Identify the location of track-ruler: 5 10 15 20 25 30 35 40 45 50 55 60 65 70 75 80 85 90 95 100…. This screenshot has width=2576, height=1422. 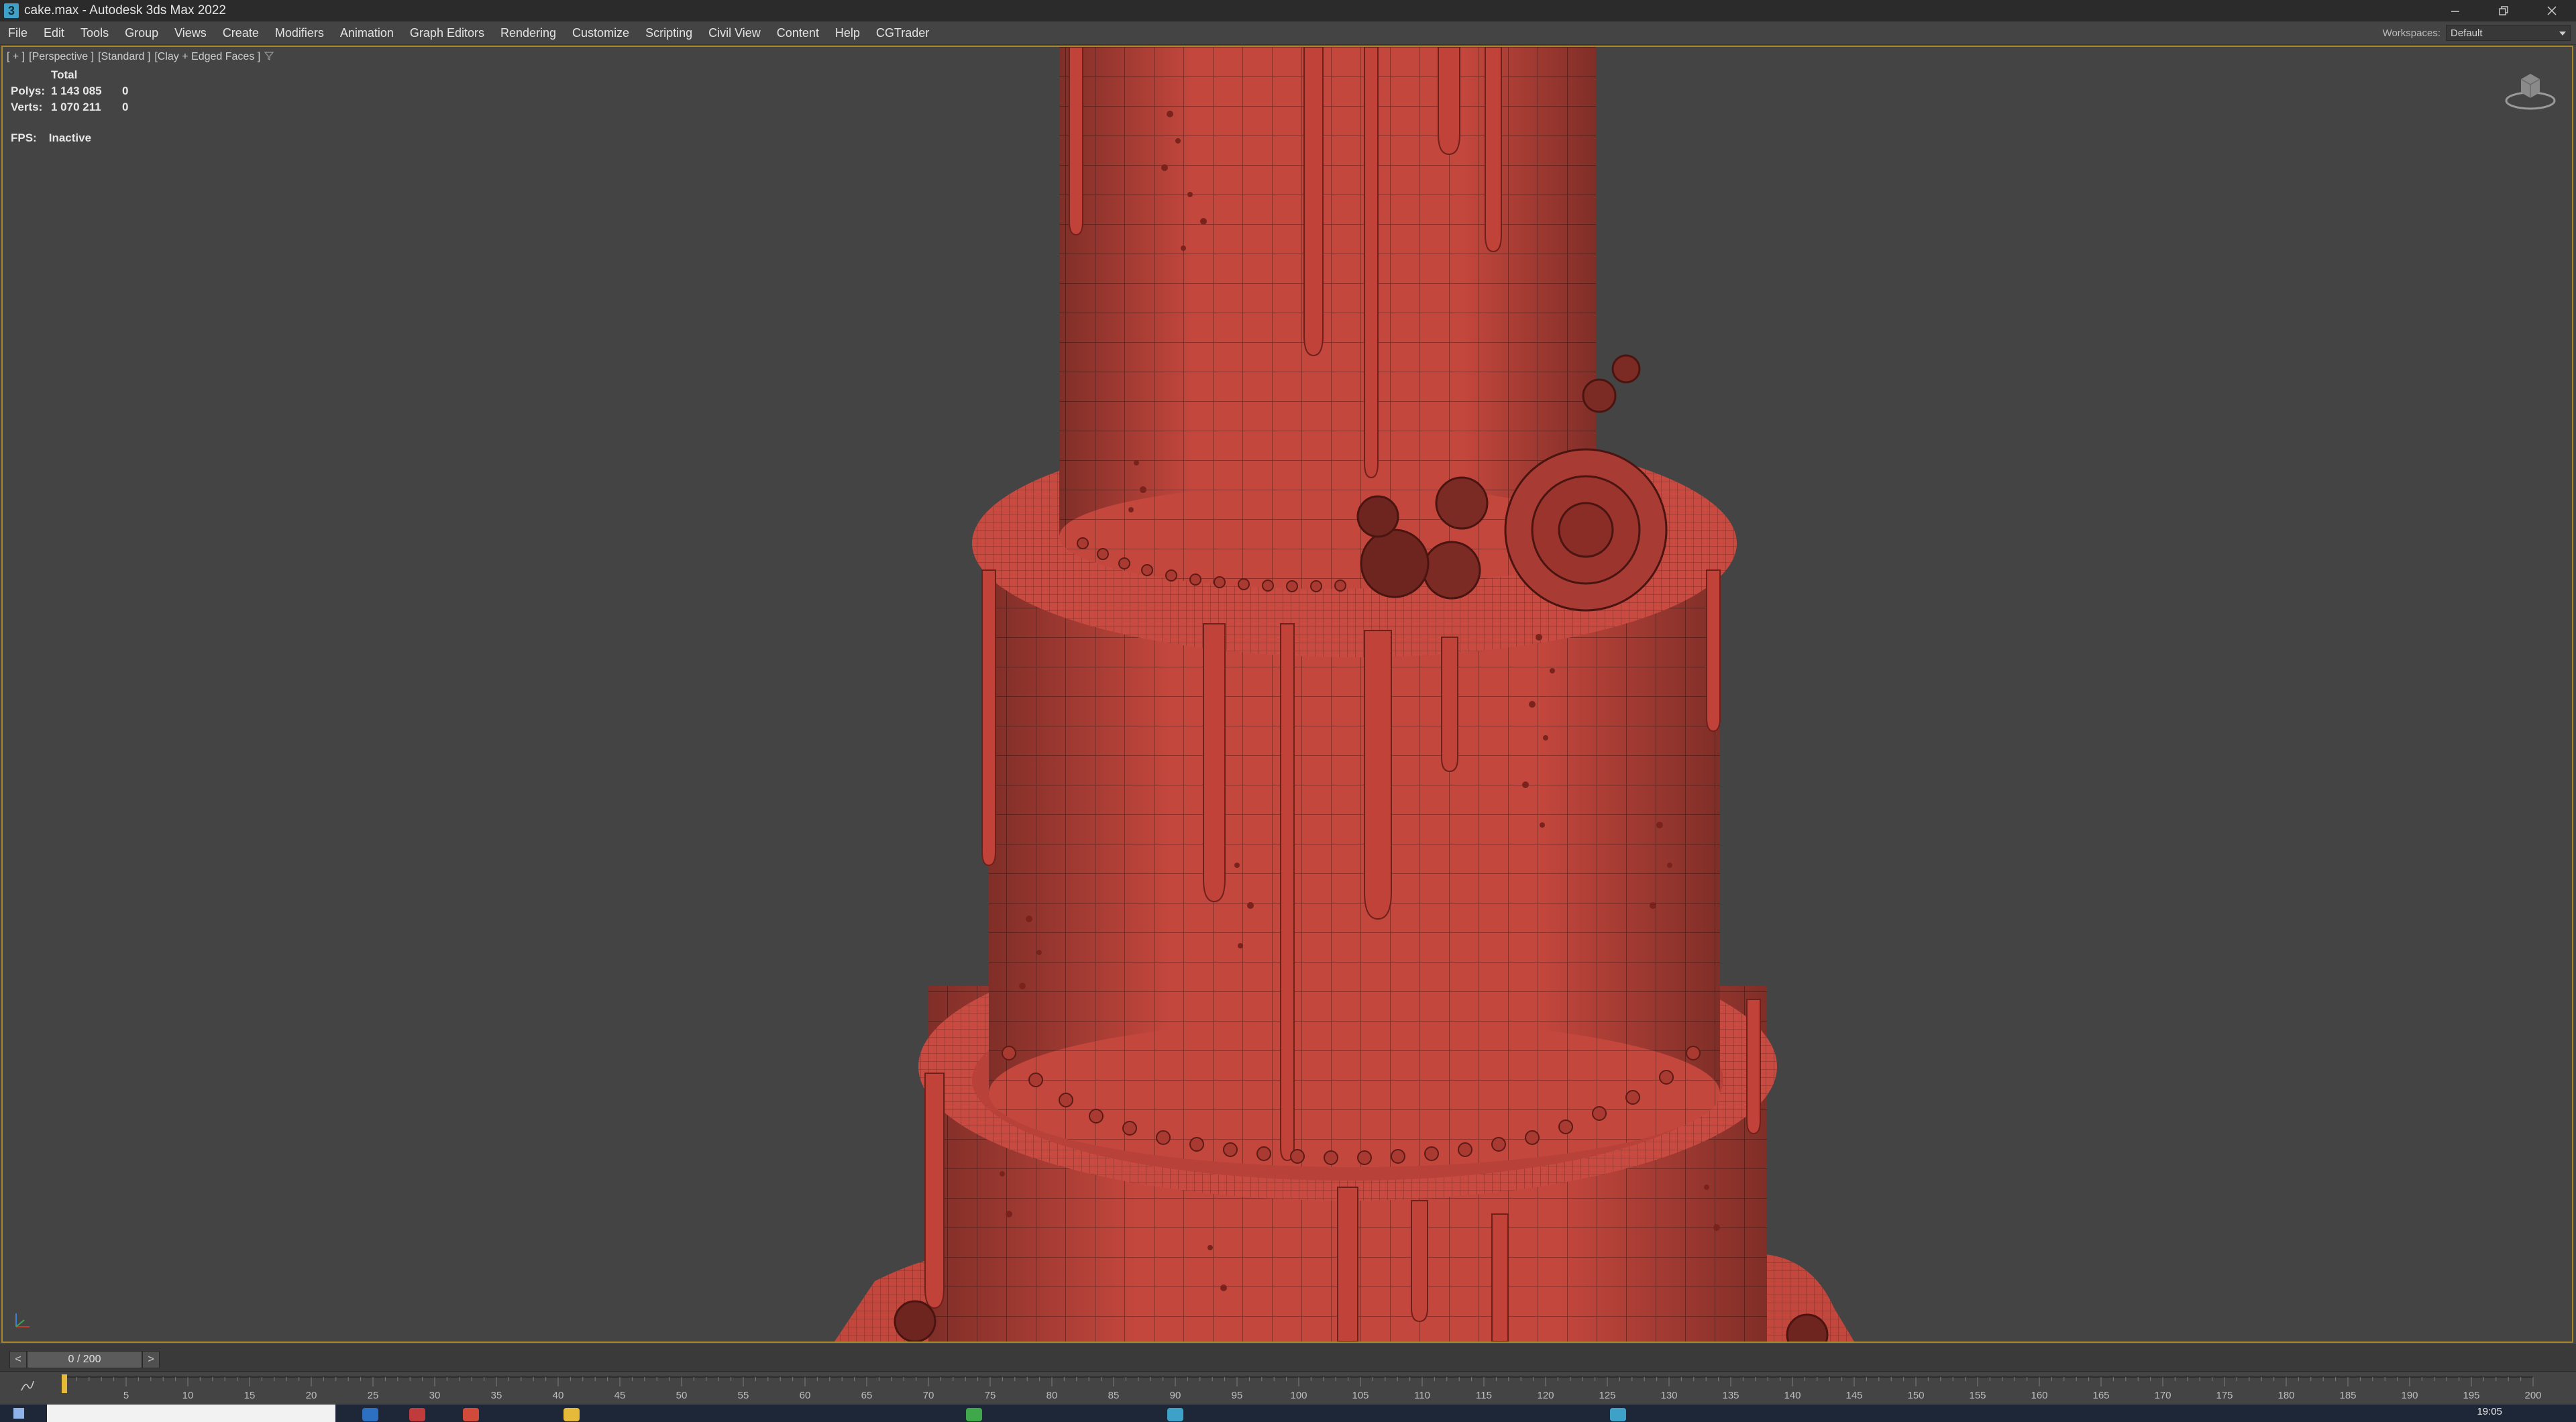
(1302, 1387).